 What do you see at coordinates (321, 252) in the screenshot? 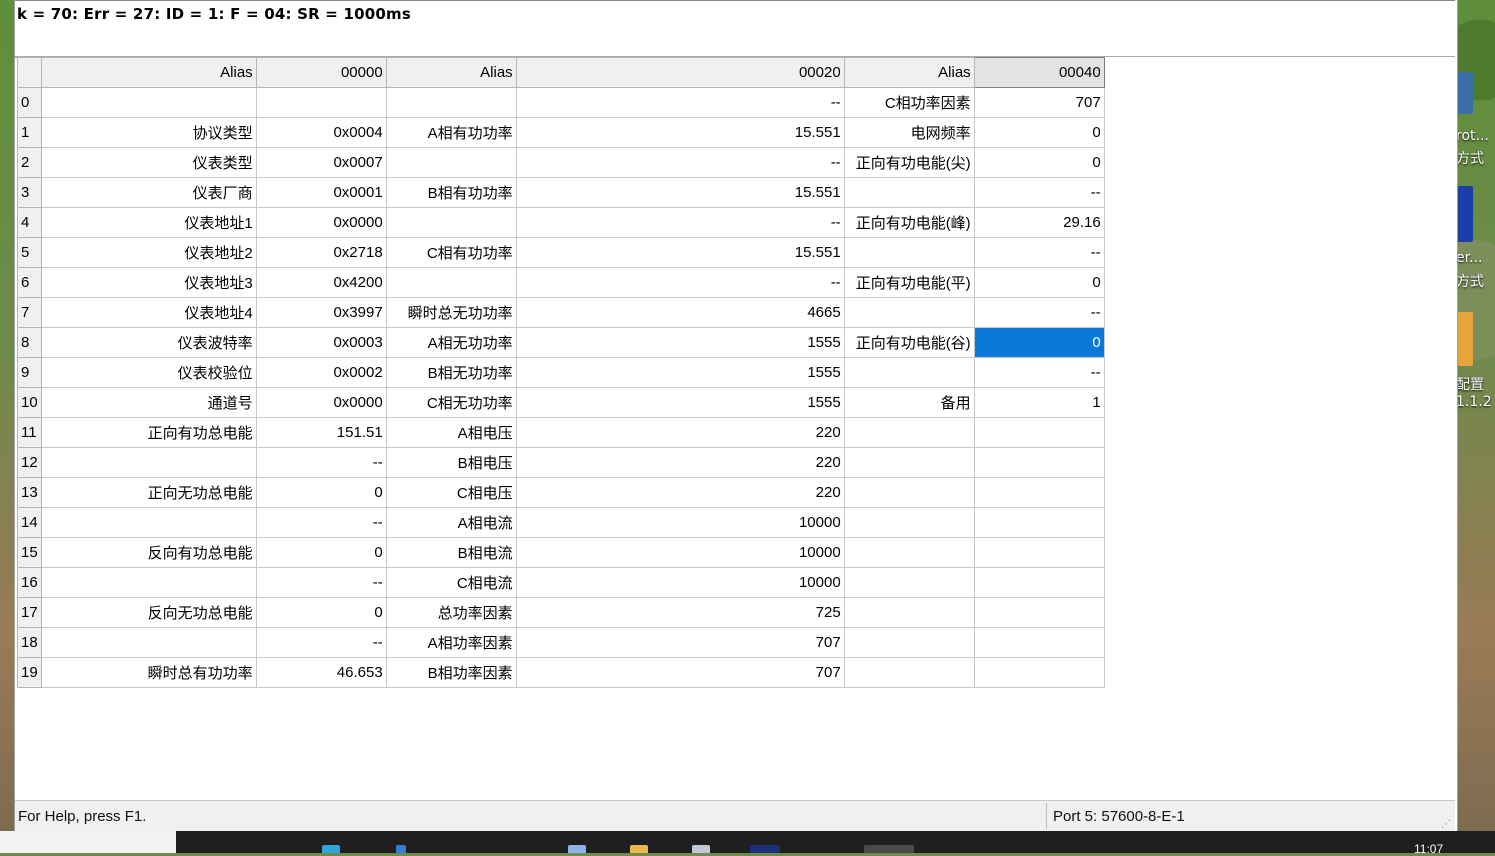
I see `cell-value-00000: 0x2718` at bounding box center [321, 252].